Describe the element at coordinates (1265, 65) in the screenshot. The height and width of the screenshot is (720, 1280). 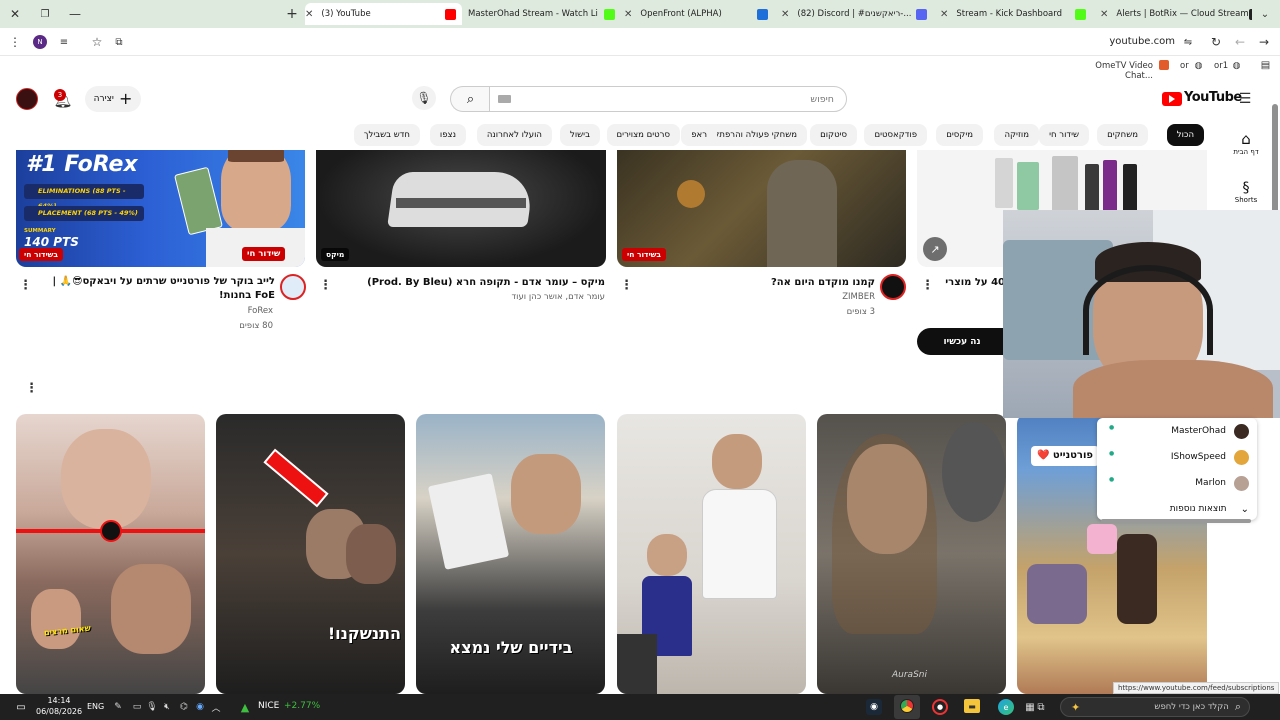
I see `all-bookmarks-icon: ▤` at that location.